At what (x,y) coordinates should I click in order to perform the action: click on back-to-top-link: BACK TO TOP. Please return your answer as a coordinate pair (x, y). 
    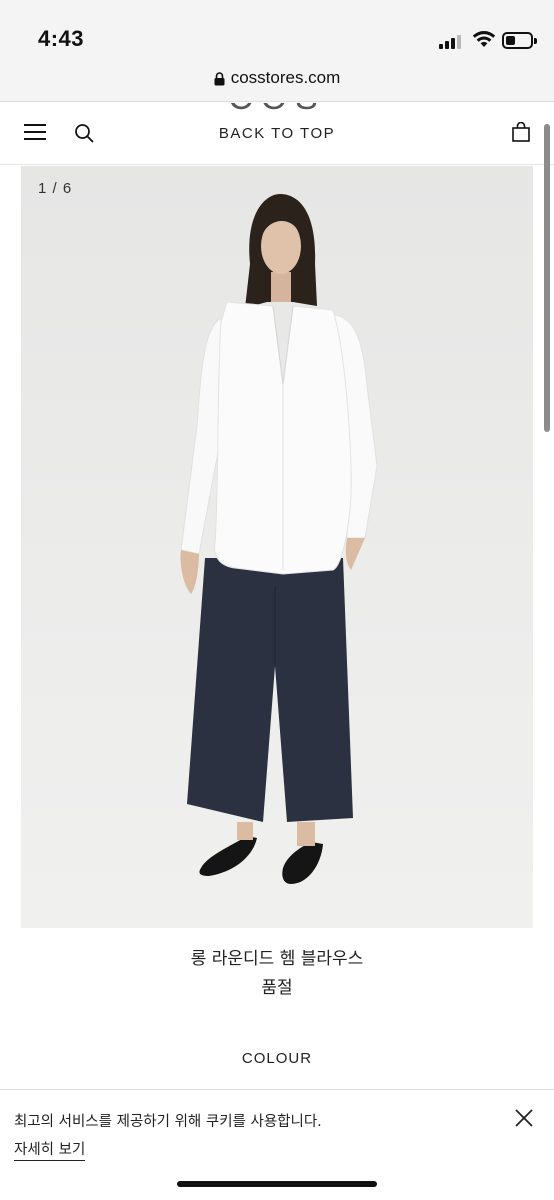
    Looking at the image, I should click on (277, 133).